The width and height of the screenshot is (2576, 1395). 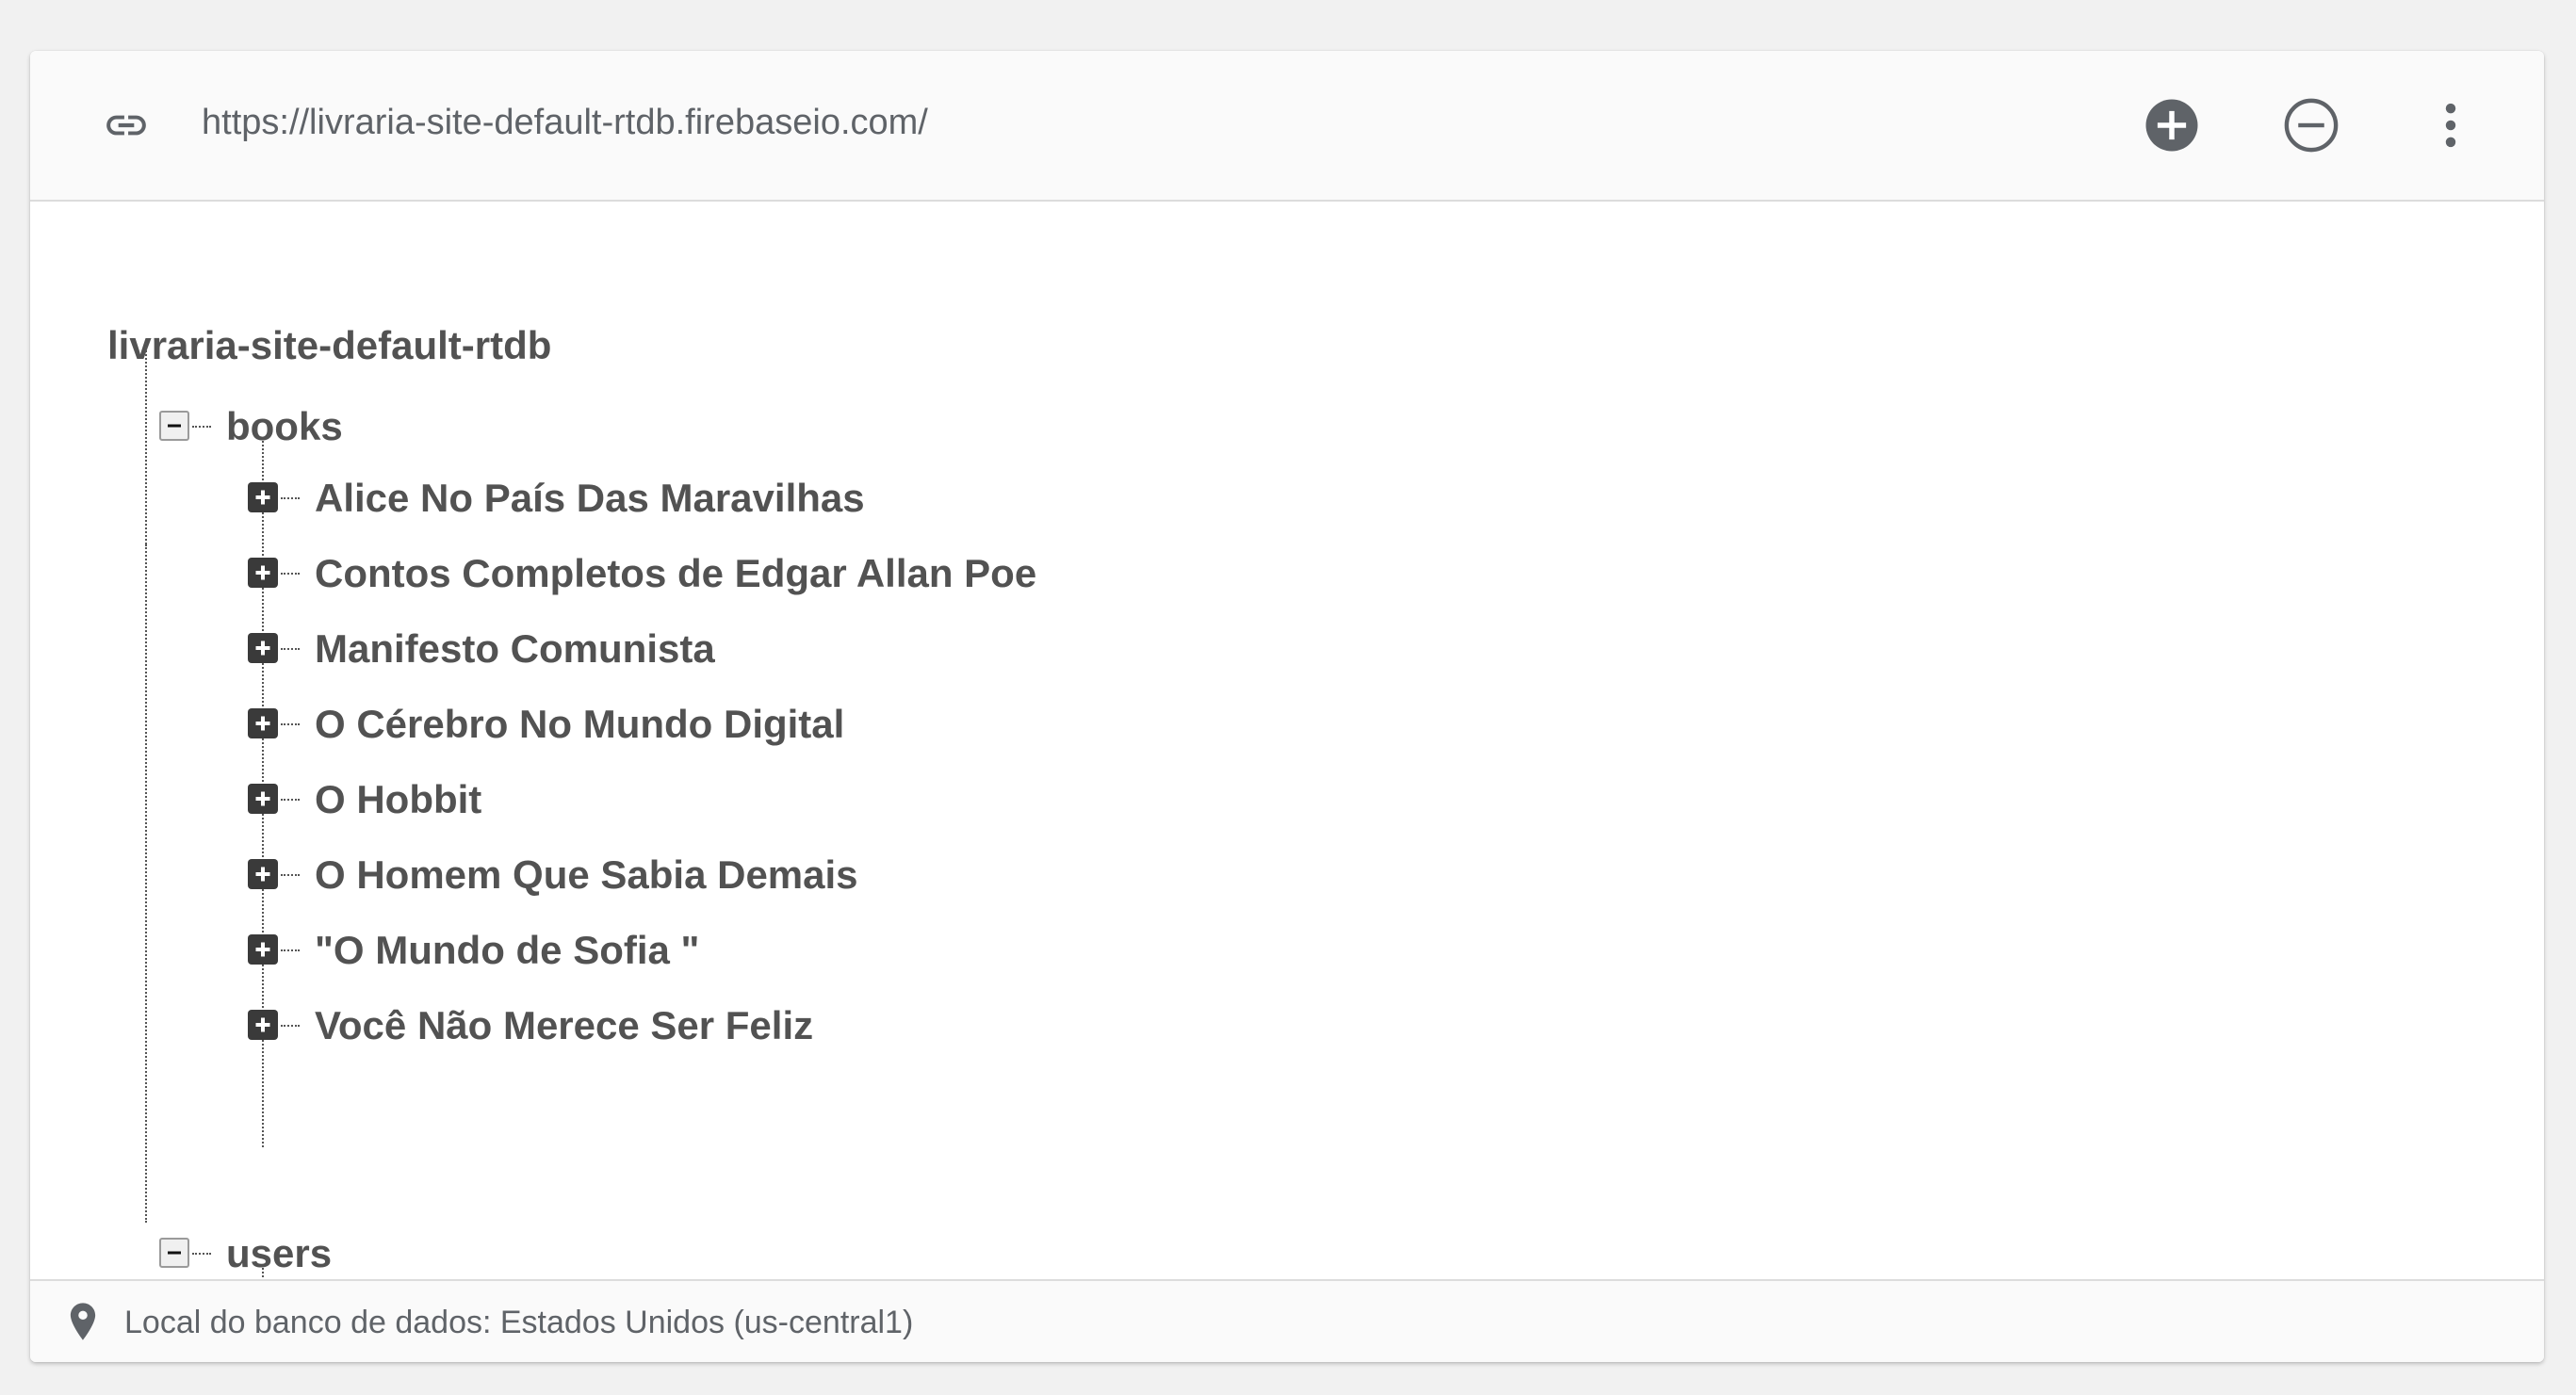 What do you see at coordinates (329, 345) in the screenshot?
I see `tree-root-label: livraria-site-default-rtdb` at bounding box center [329, 345].